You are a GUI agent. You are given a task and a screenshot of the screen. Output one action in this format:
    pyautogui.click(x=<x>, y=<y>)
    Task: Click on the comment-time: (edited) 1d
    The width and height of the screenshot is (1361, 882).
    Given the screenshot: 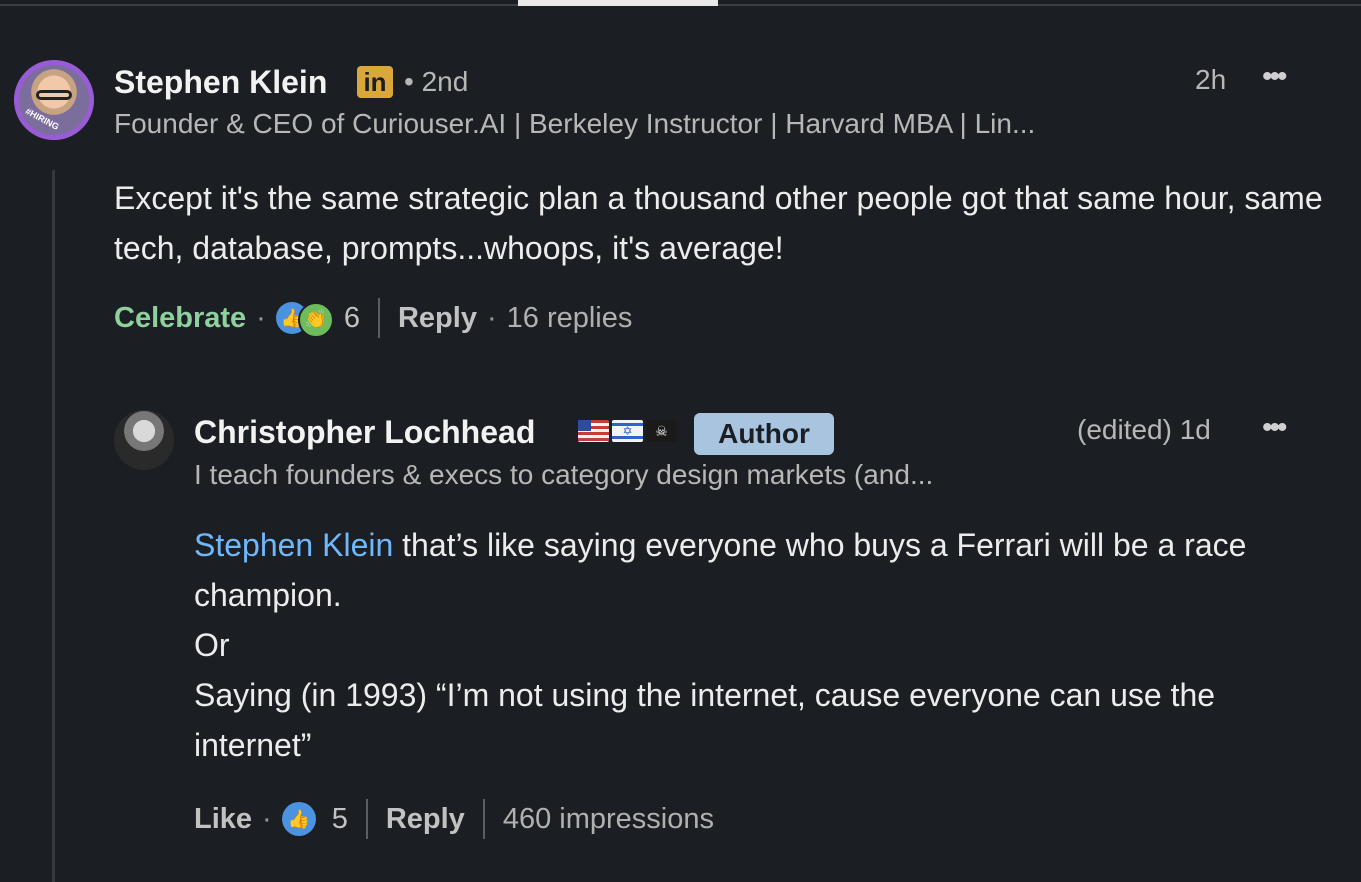 What is the action you would take?
    pyautogui.click(x=1144, y=429)
    